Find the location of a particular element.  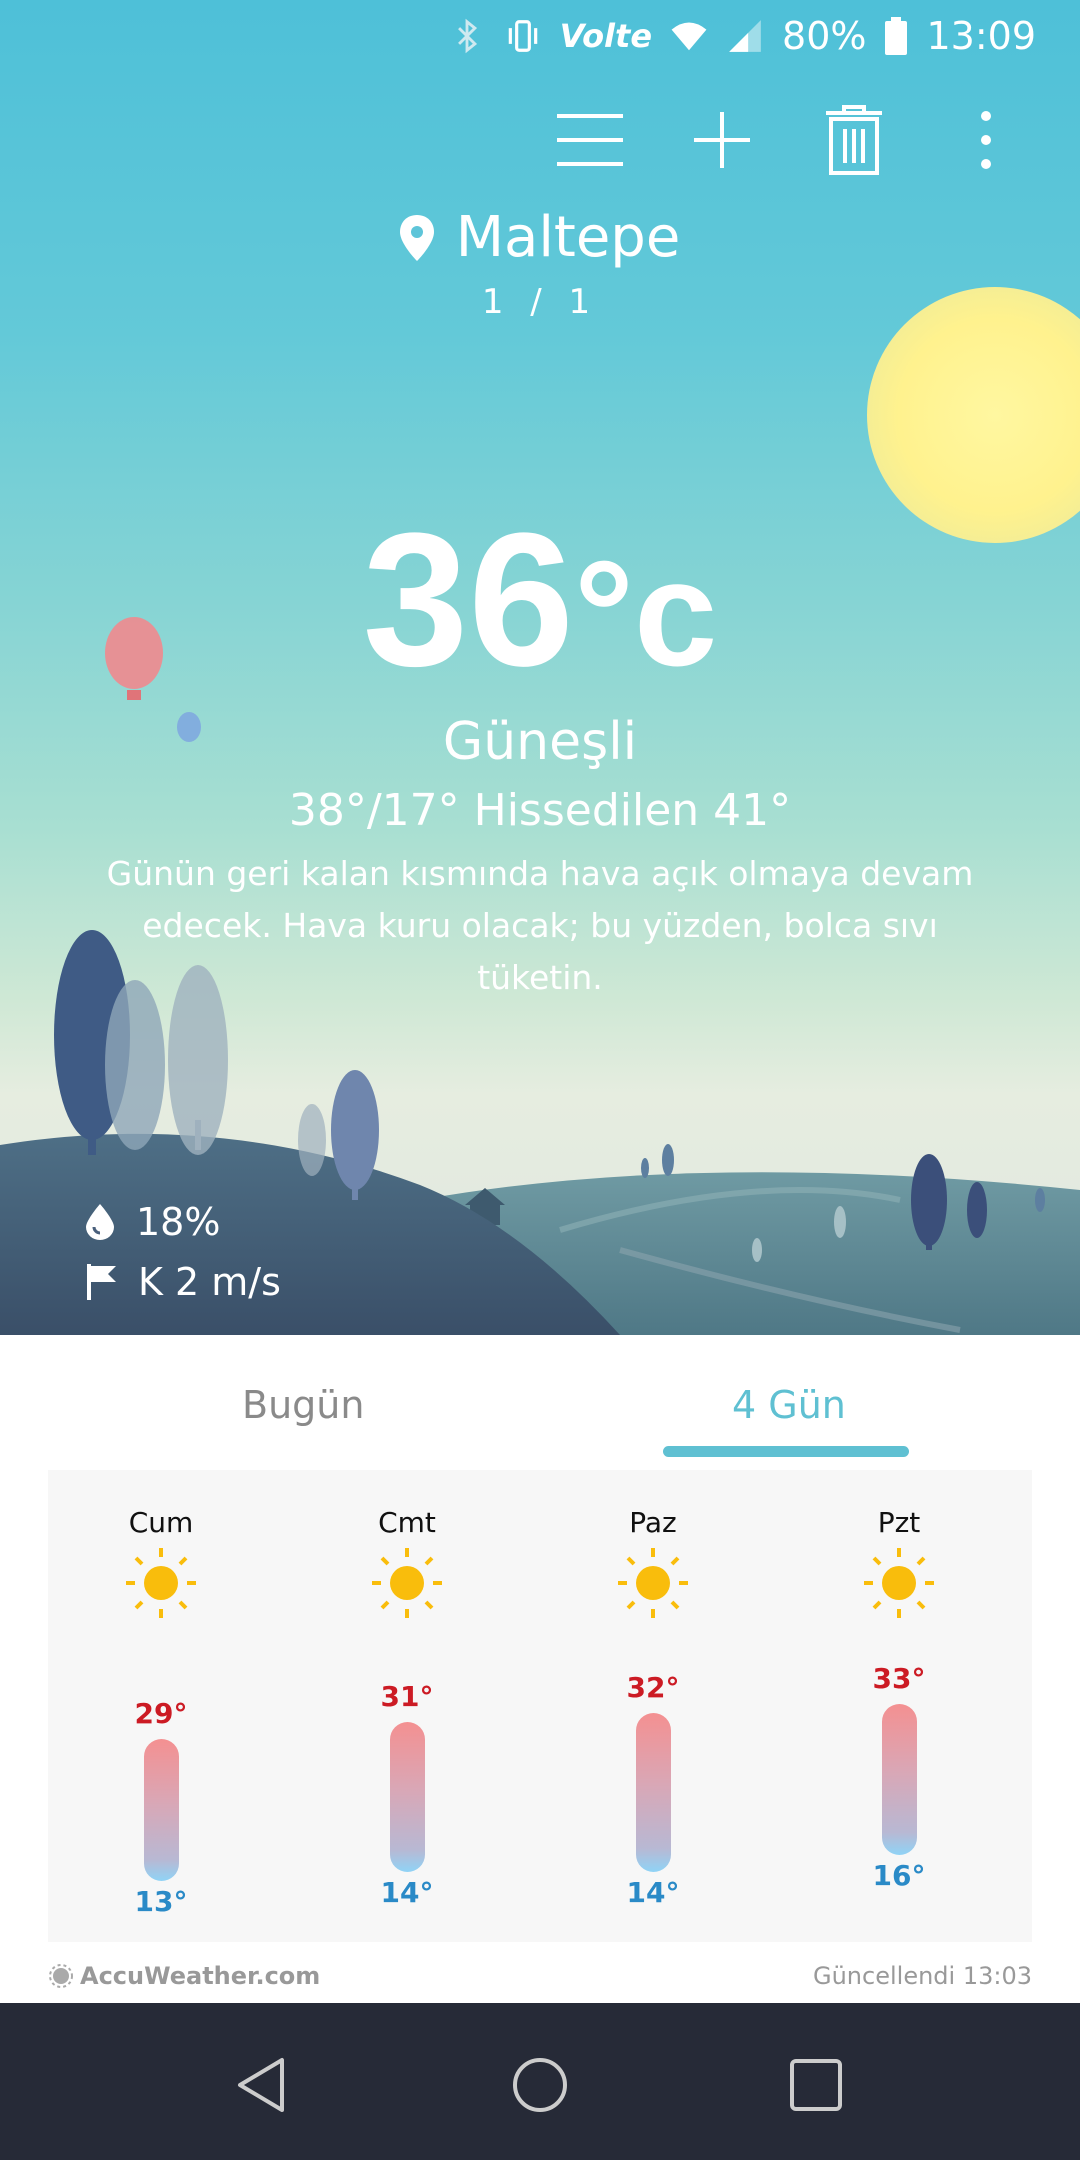

tab-today: Bugün is located at coordinates (303, 1405).